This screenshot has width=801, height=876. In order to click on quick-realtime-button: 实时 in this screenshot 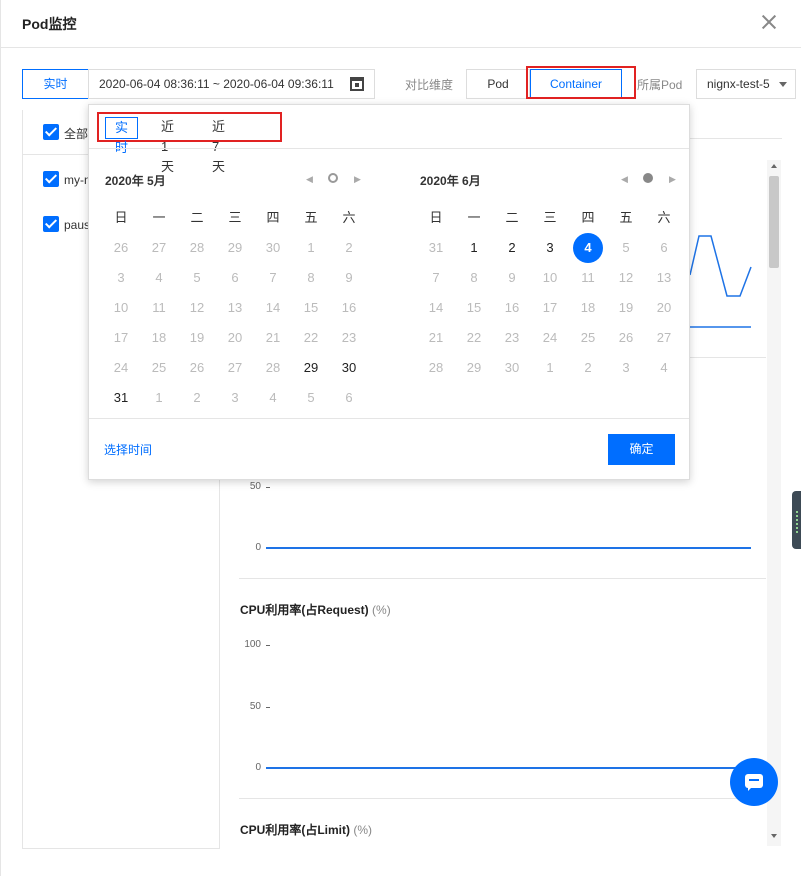, I will do `click(122, 136)`.